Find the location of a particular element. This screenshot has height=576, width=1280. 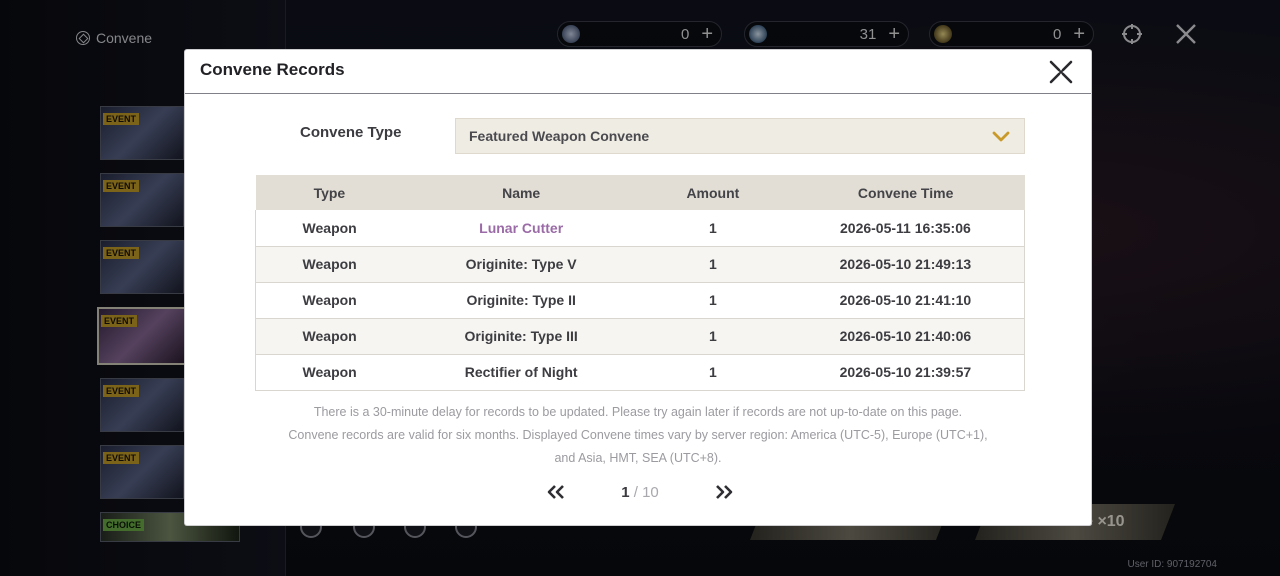

column-header-time: Convene Time is located at coordinates (905, 192).